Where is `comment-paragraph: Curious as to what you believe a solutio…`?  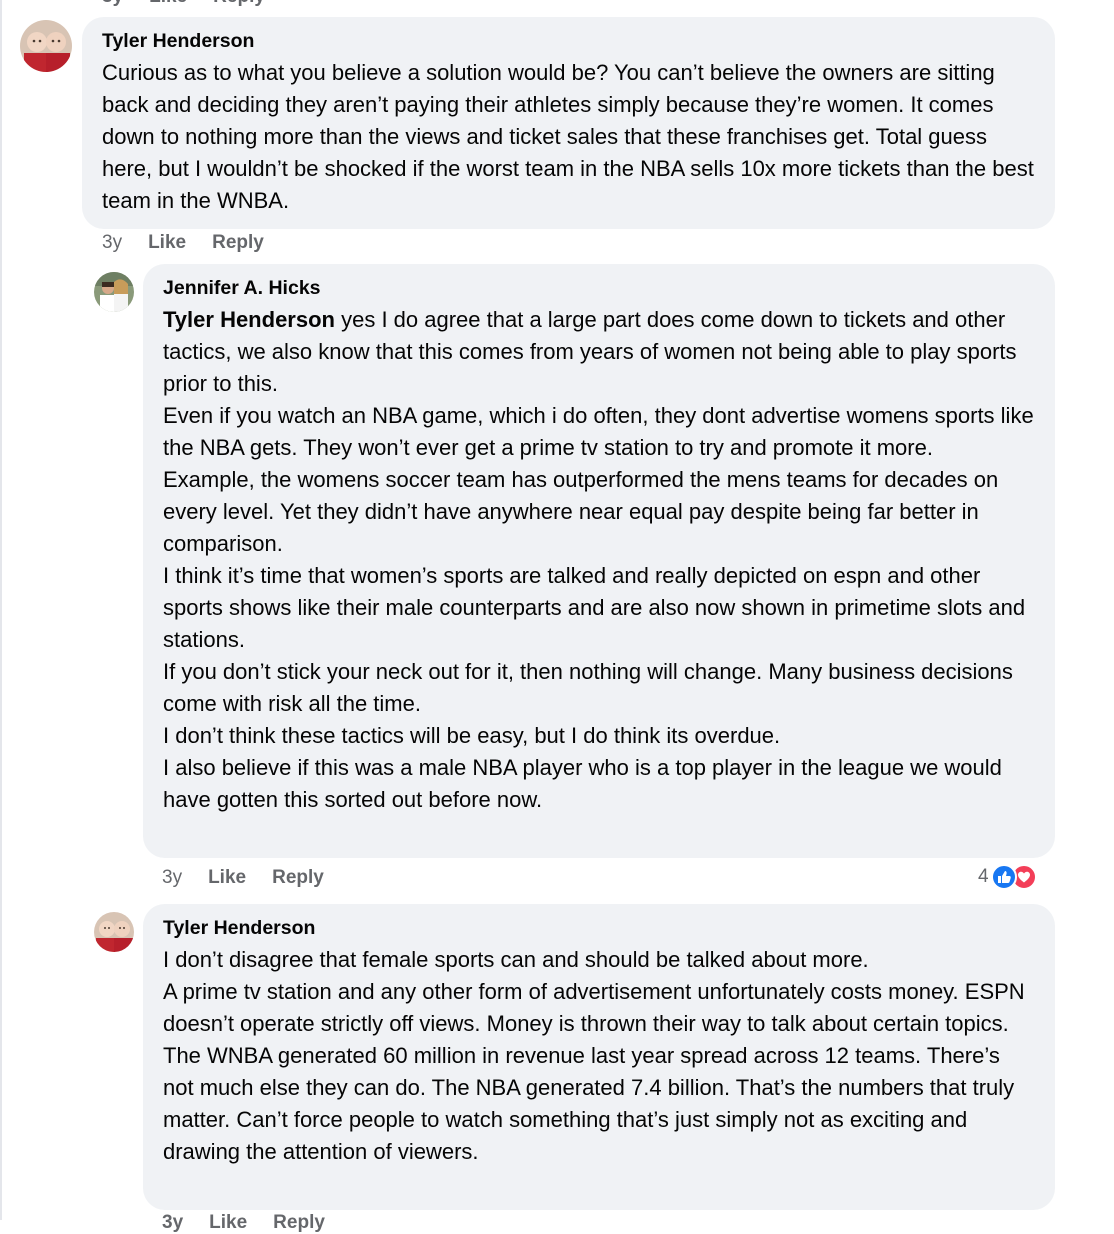 comment-paragraph: Curious as to what you believe a solutio… is located at coordinates (568, 136).